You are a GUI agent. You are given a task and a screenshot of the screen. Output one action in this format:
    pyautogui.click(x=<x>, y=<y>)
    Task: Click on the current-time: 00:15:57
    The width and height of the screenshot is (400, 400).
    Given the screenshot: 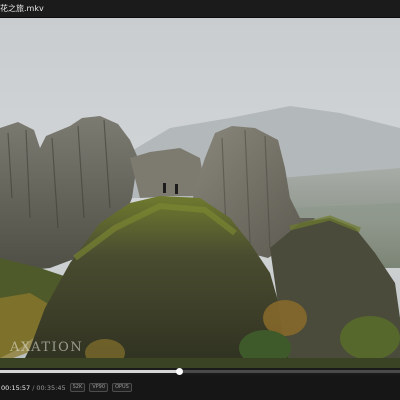 What is the action you would take?
    pyautogui.click(x=16, y=387)
    